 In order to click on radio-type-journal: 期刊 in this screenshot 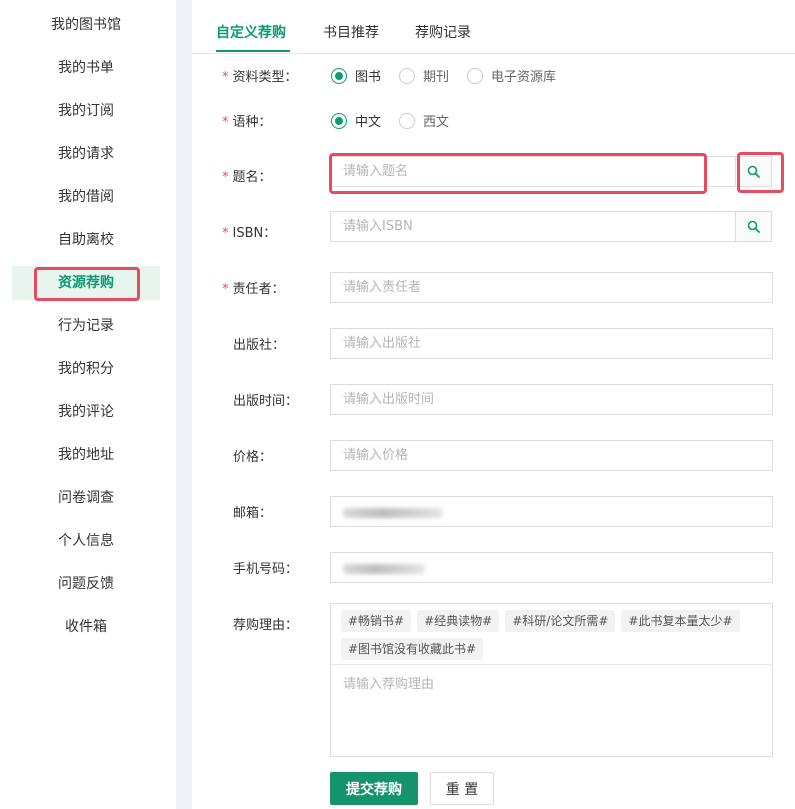, I will do `click(424, 75)`.